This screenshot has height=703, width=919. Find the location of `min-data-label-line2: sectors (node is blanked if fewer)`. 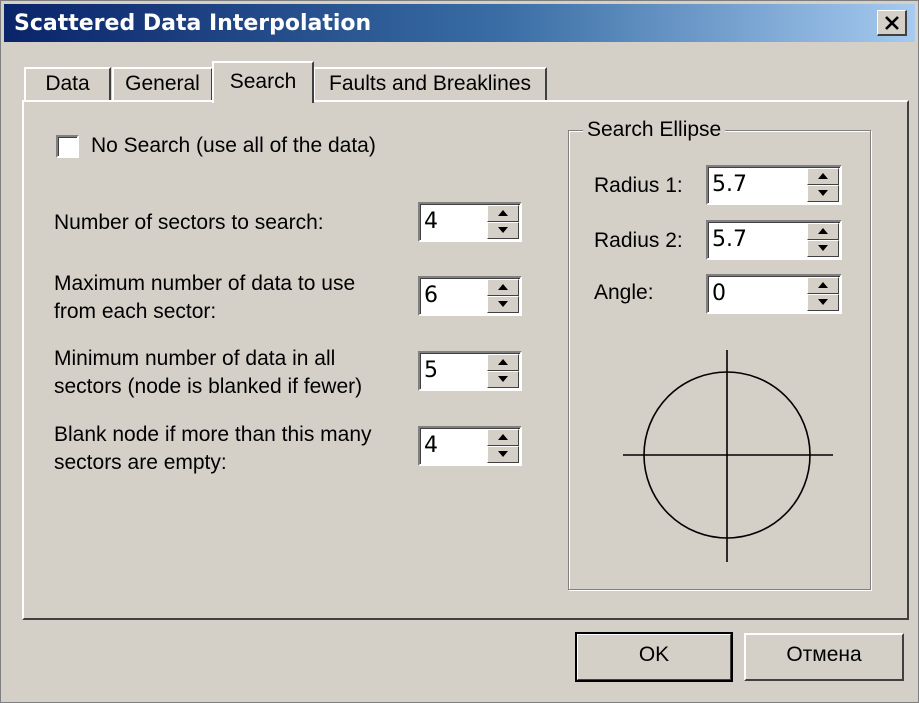

min-data-label-line2: sectors (node is blanked if fewer) is located at coordinates (208, 386).